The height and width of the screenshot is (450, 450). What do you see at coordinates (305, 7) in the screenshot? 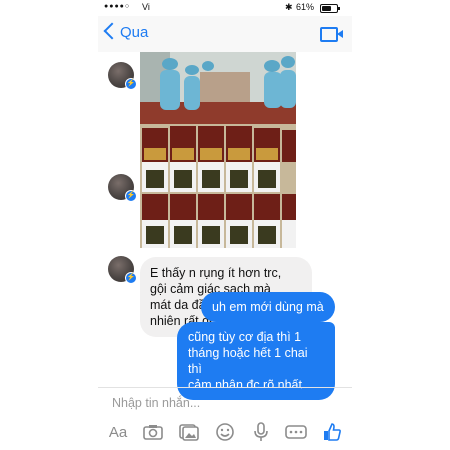
I see `battery-percent: 61%` at bounding box center [305, 7].